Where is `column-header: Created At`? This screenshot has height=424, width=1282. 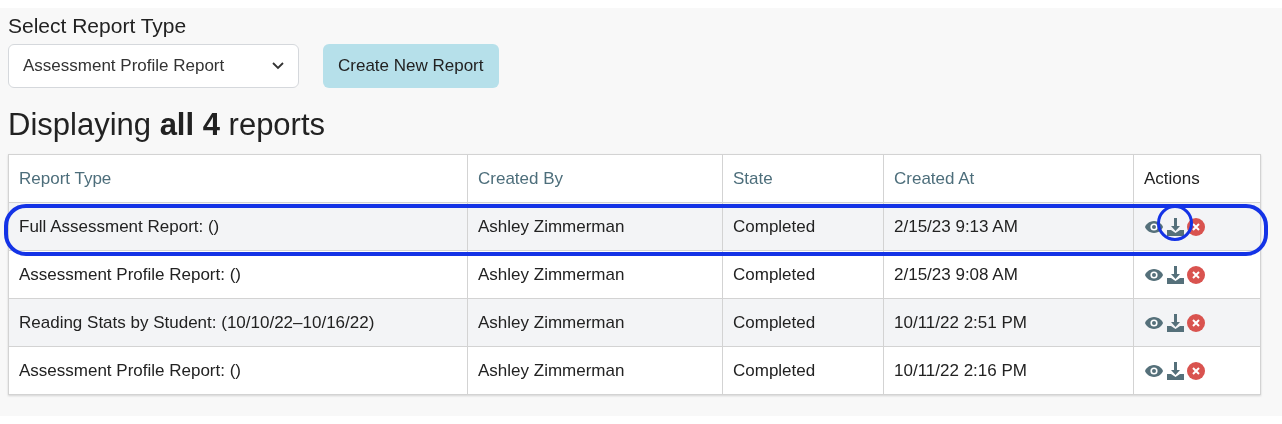
column-header: Created At is located at coordinates (934, 178).